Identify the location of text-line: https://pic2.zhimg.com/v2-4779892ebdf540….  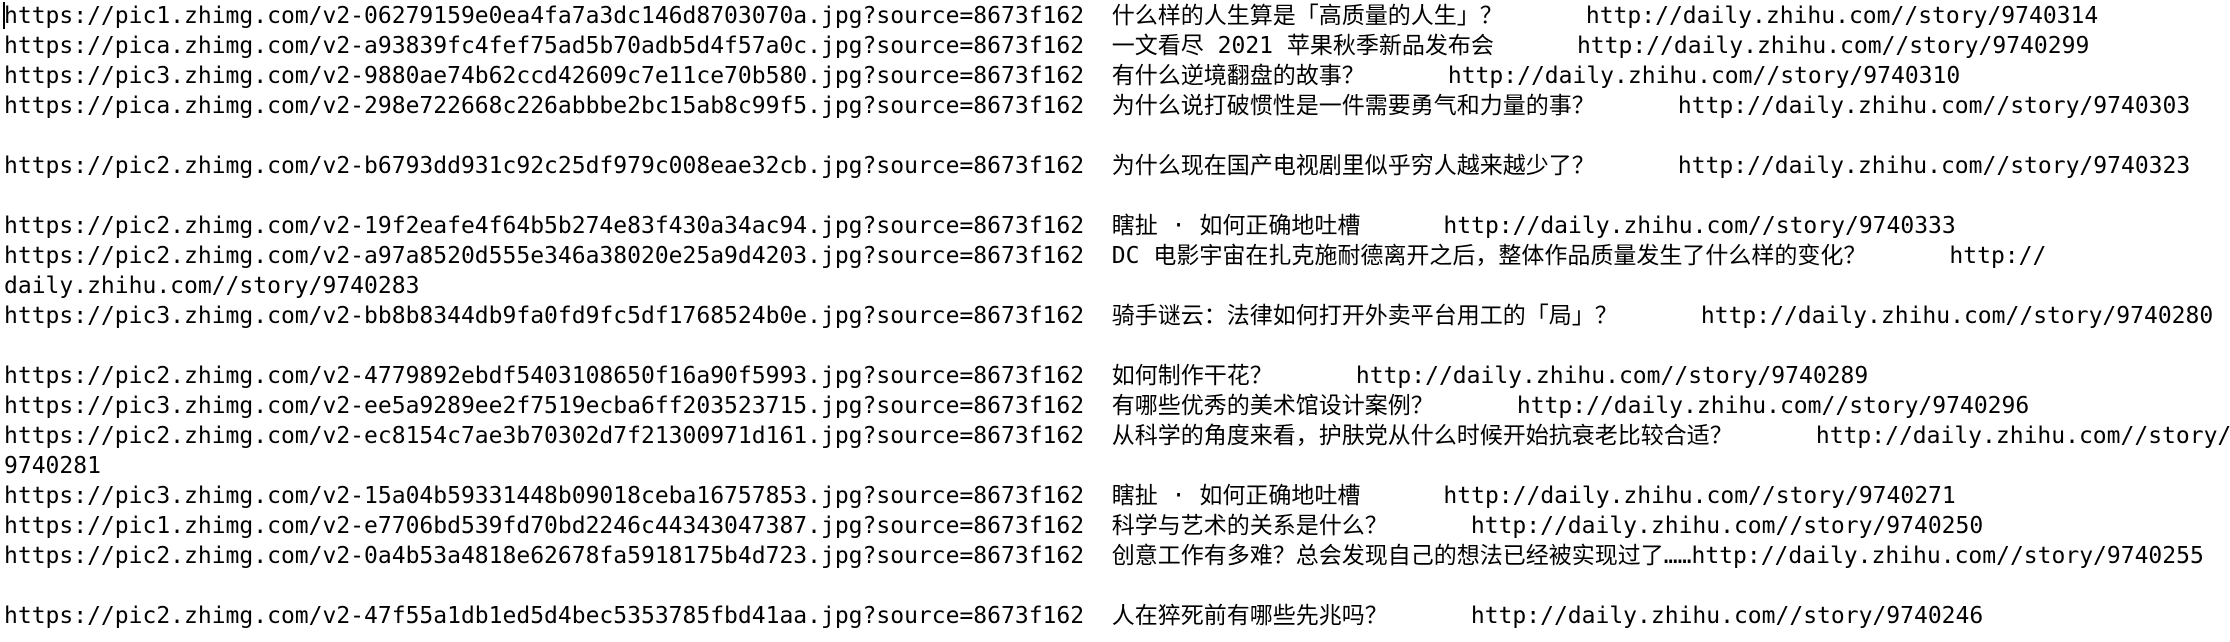
(936, 376).